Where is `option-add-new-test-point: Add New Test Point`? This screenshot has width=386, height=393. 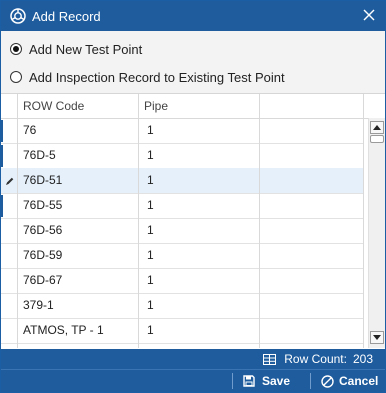 option-add-new-test-point: Add New Test Point is located at coordinates (76, 49).